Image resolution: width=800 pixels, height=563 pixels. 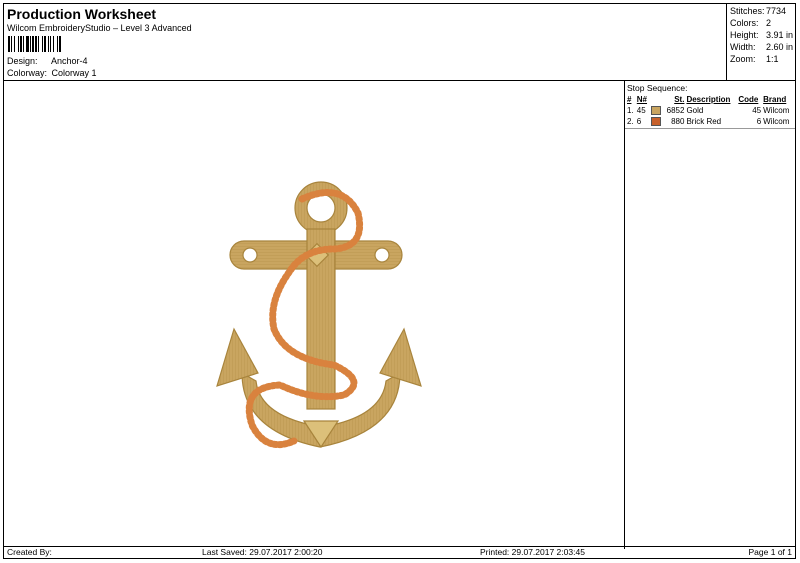 I want to click on height-value: 3.91 in, so click(x=780, y=35).